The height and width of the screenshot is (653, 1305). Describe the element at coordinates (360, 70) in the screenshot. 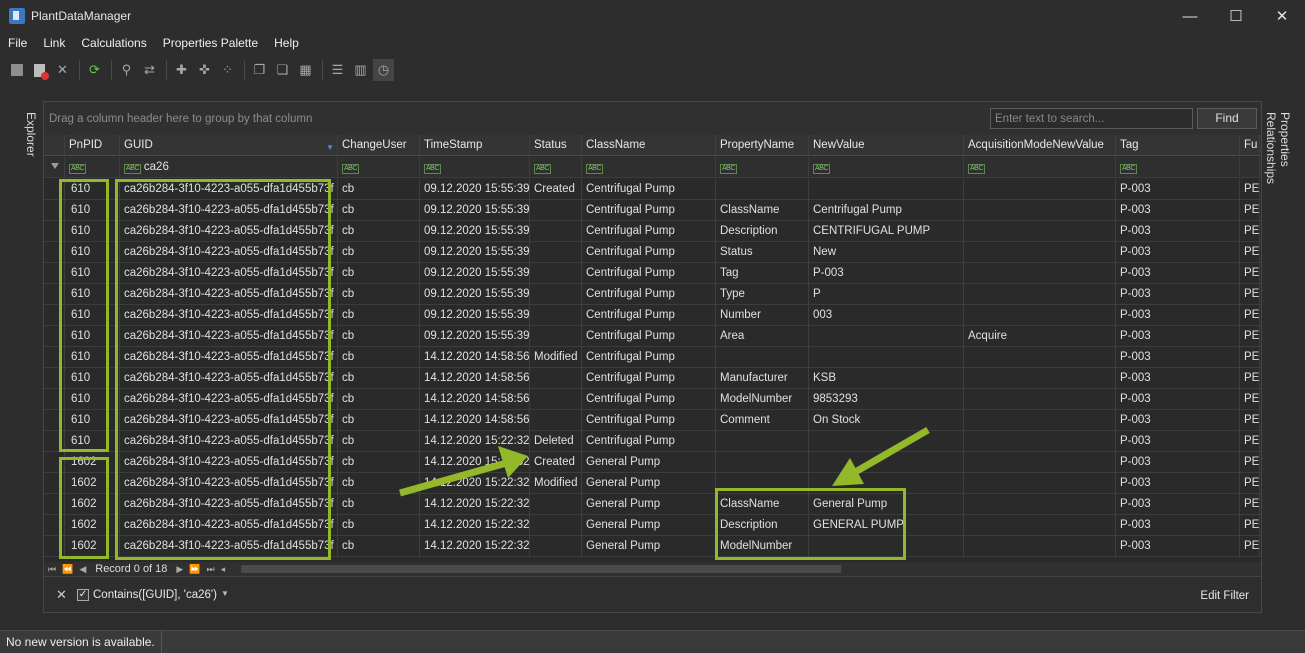

I see `columns-view-icon: ▥` at that location.